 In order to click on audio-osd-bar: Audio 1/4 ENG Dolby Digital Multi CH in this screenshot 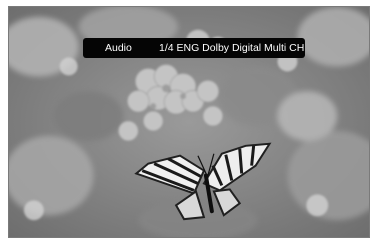, I will do `click(194, 48)`.